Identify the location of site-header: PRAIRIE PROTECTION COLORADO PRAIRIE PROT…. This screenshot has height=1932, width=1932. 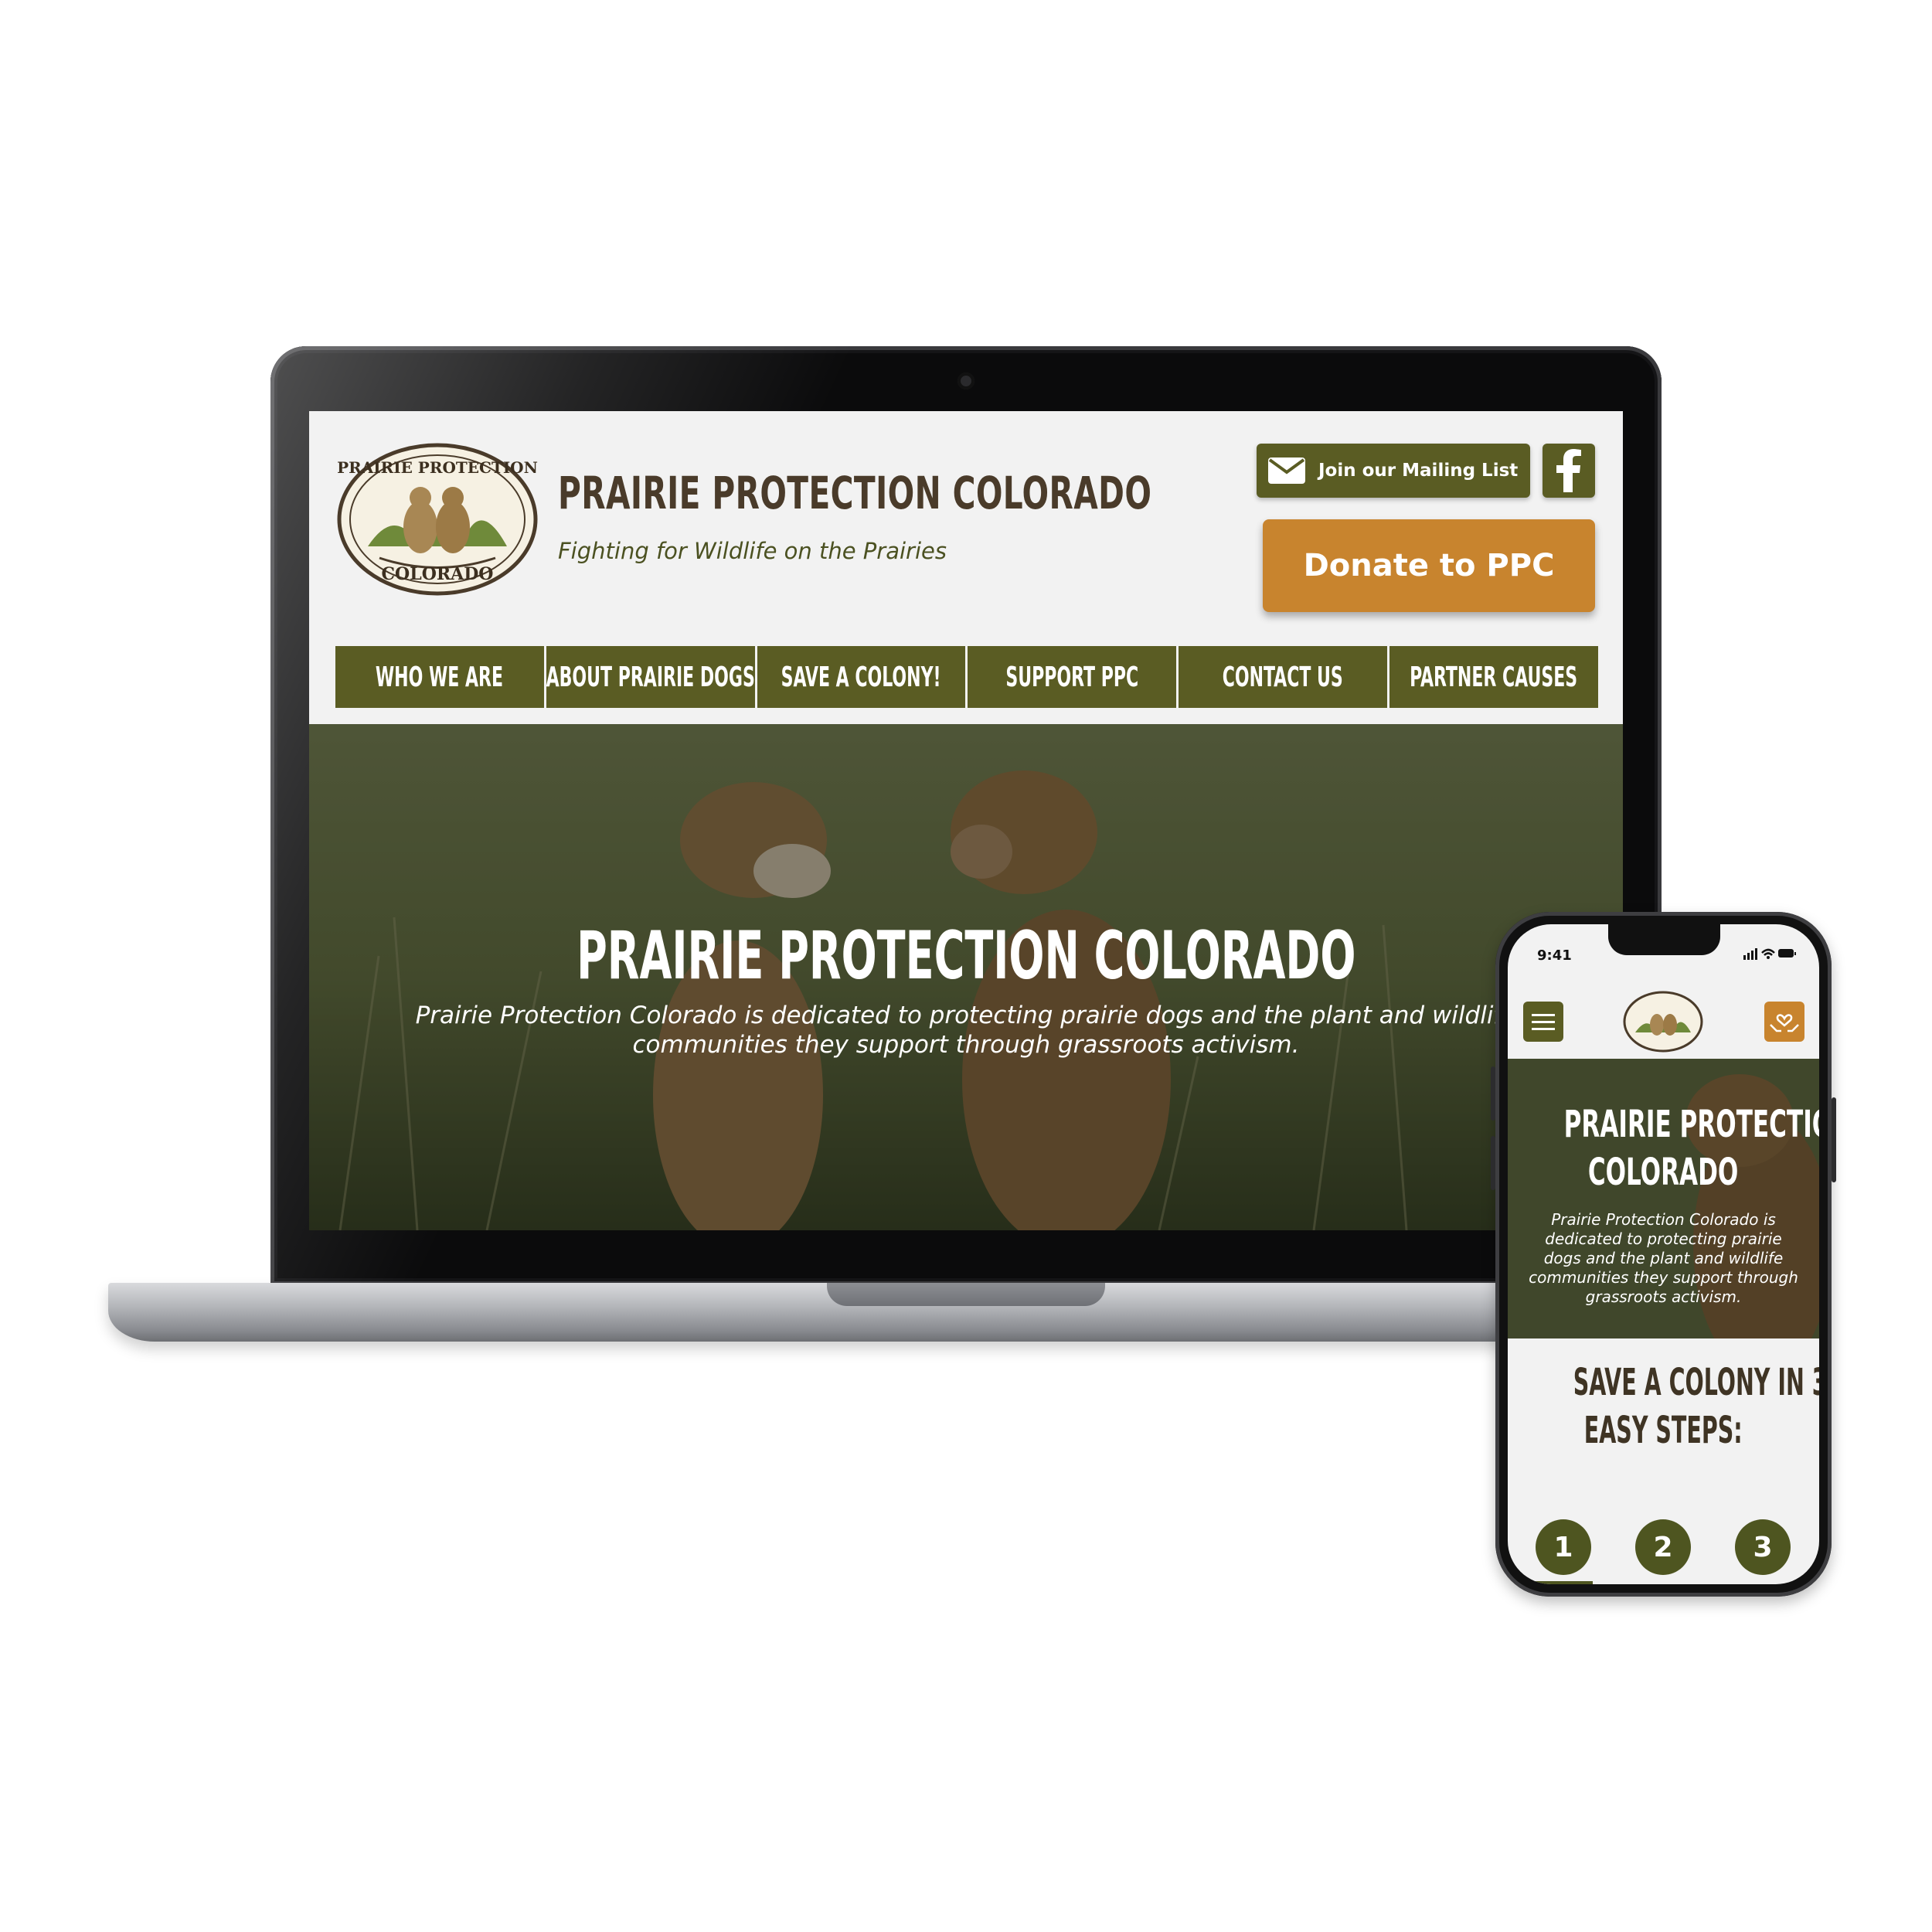
(966, 567).